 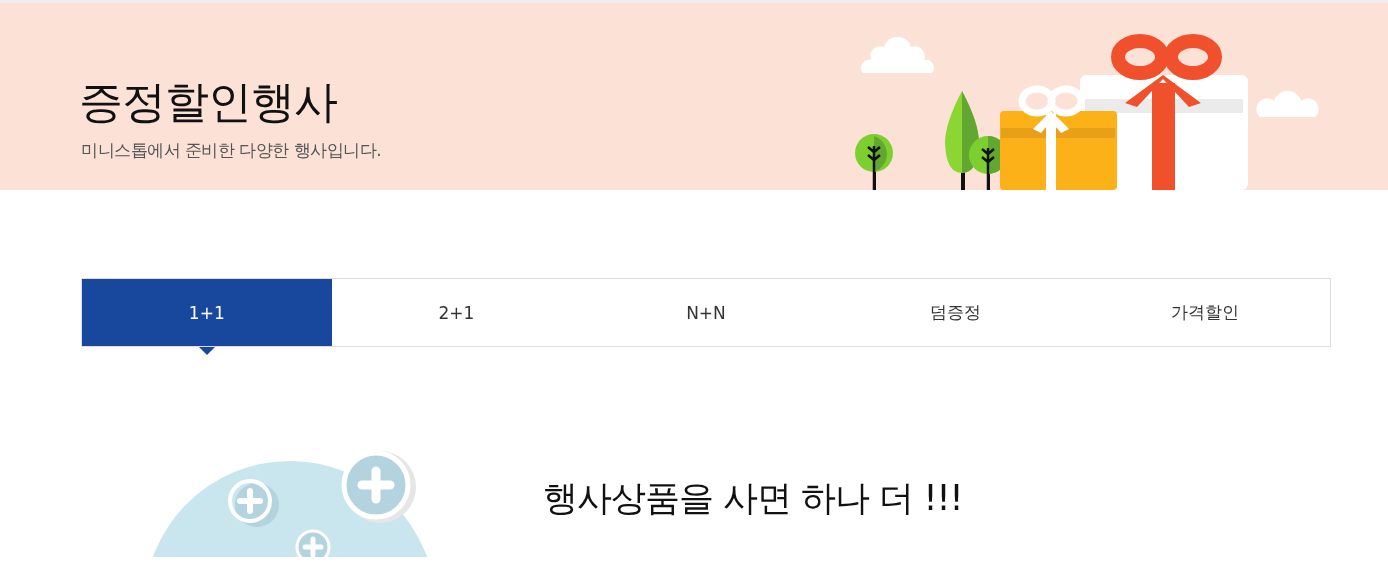 What do you see at coordinates (231, 150) in the screenshot?
I see `page-subtitle: 미니스톱에서 준비한 다양한 행사입니다.` at bounding box center [231, 150].